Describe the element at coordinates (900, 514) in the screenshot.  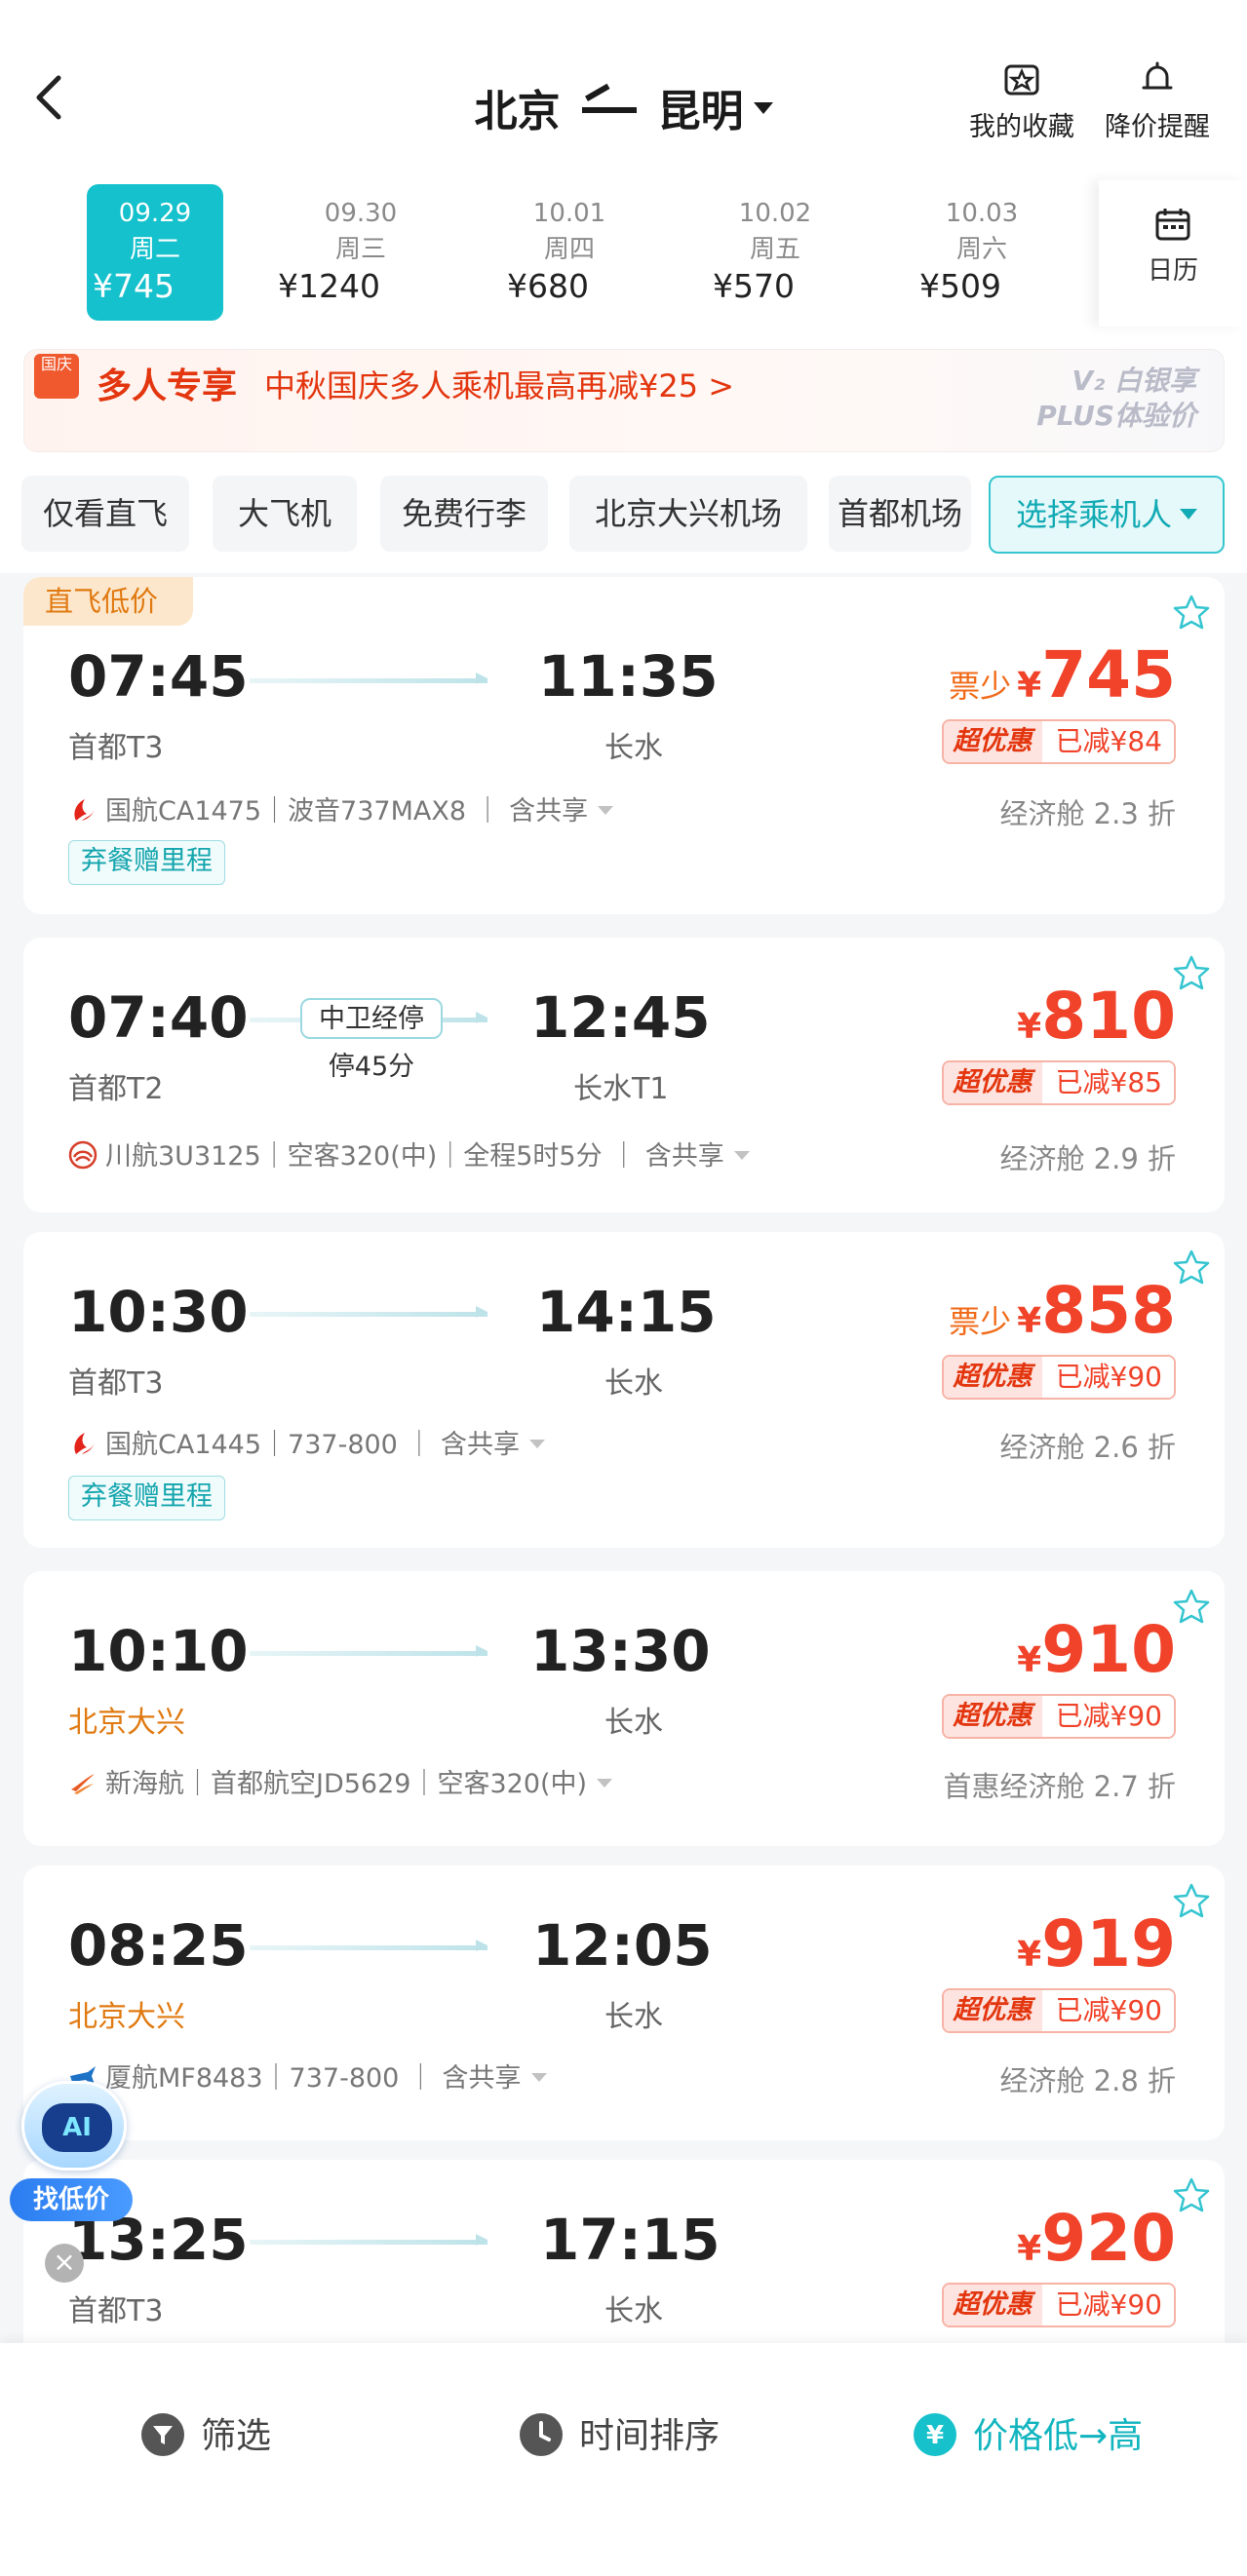
I see `filter-chip-capital: 首都机场` at that location.